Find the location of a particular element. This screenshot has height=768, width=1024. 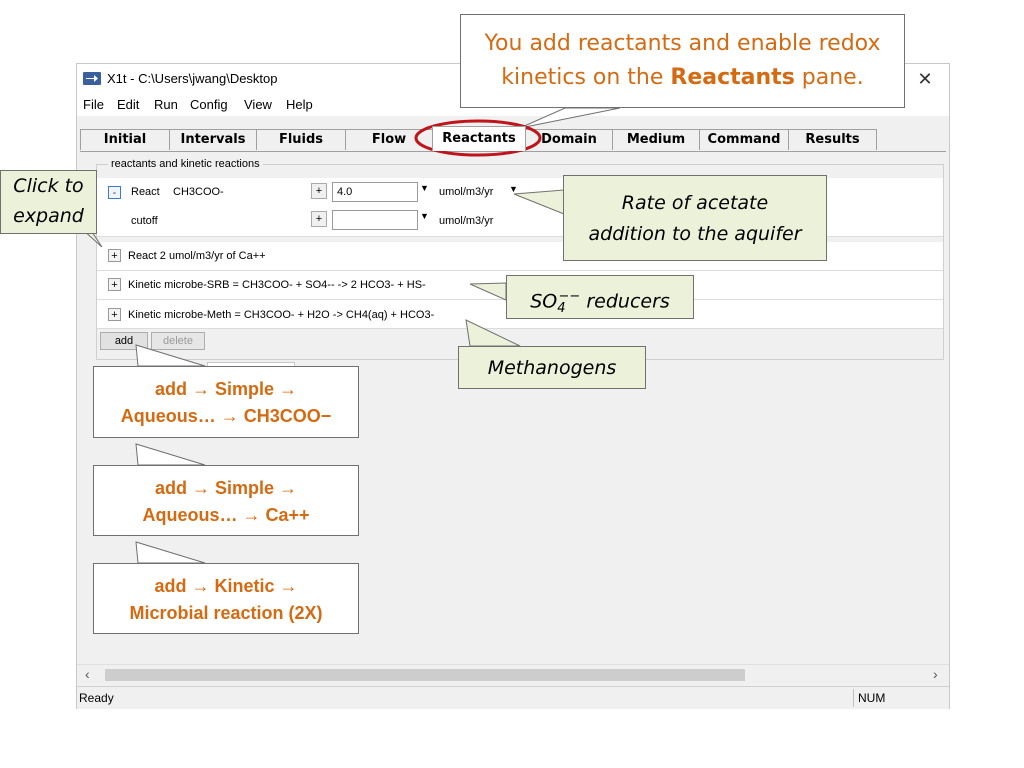

close-icon: ✕ is located at coordinates (925, 79).